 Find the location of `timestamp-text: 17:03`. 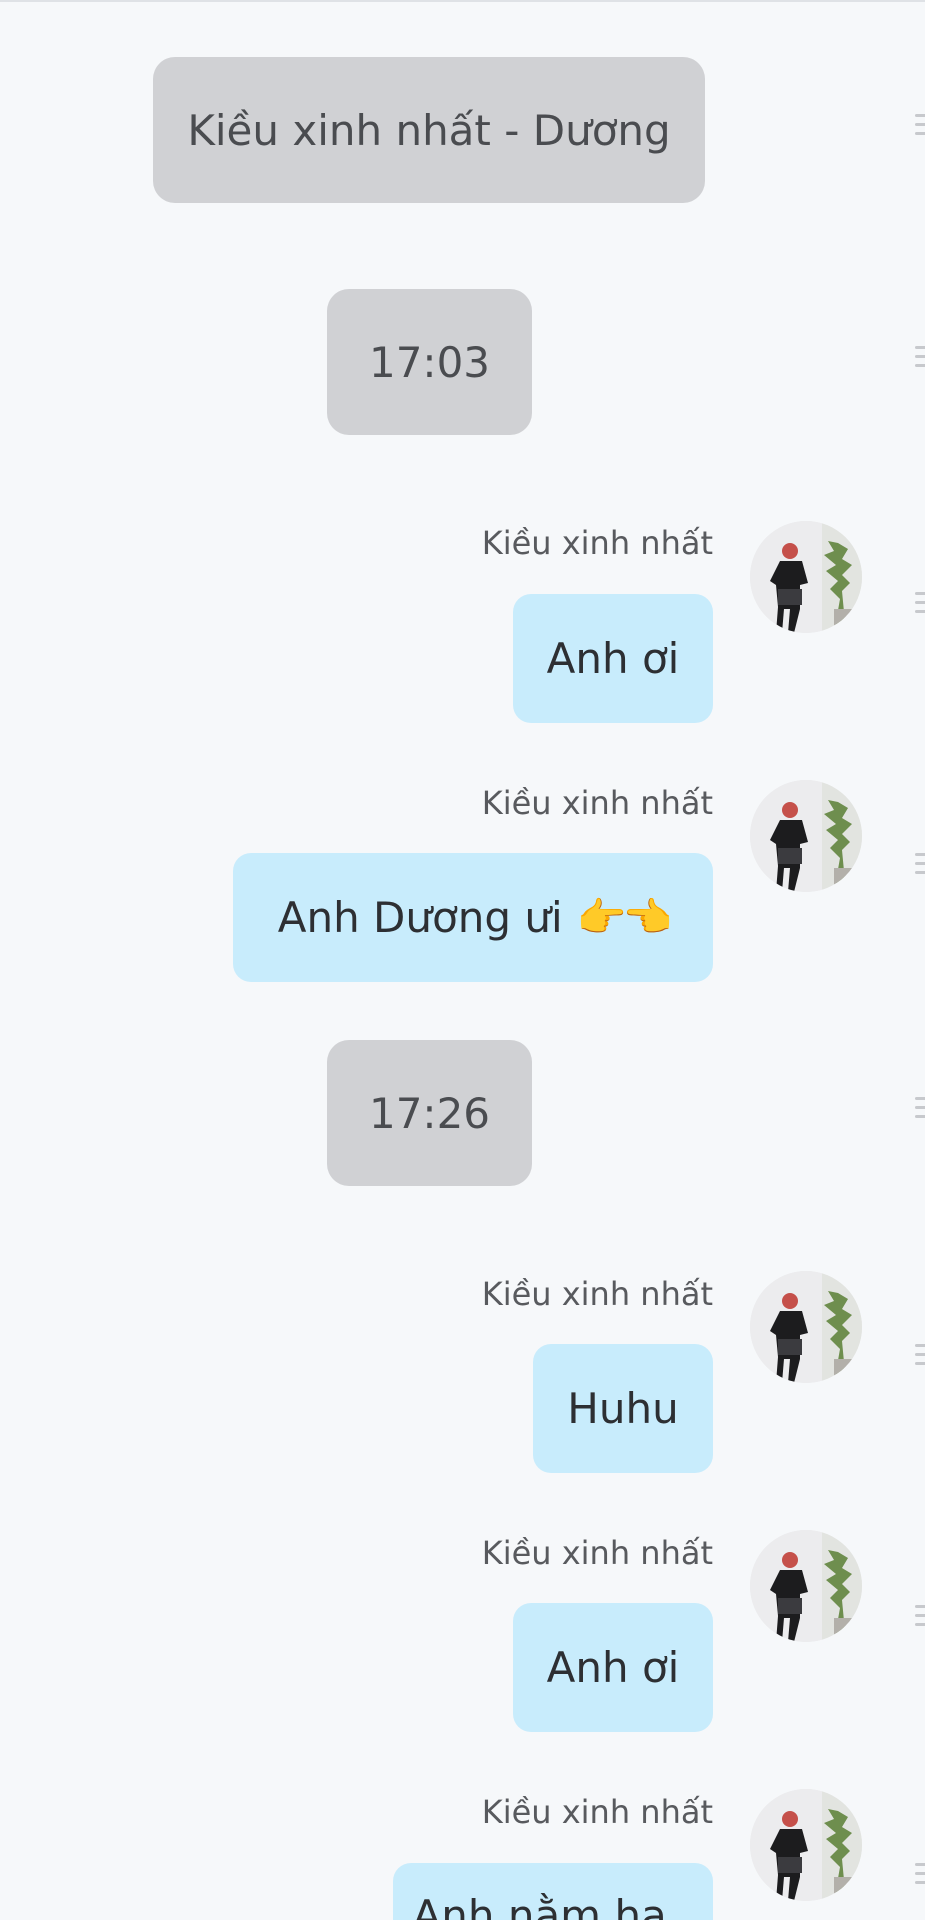

timestamp-text: 17:03 is located at coordinates (429, 362).